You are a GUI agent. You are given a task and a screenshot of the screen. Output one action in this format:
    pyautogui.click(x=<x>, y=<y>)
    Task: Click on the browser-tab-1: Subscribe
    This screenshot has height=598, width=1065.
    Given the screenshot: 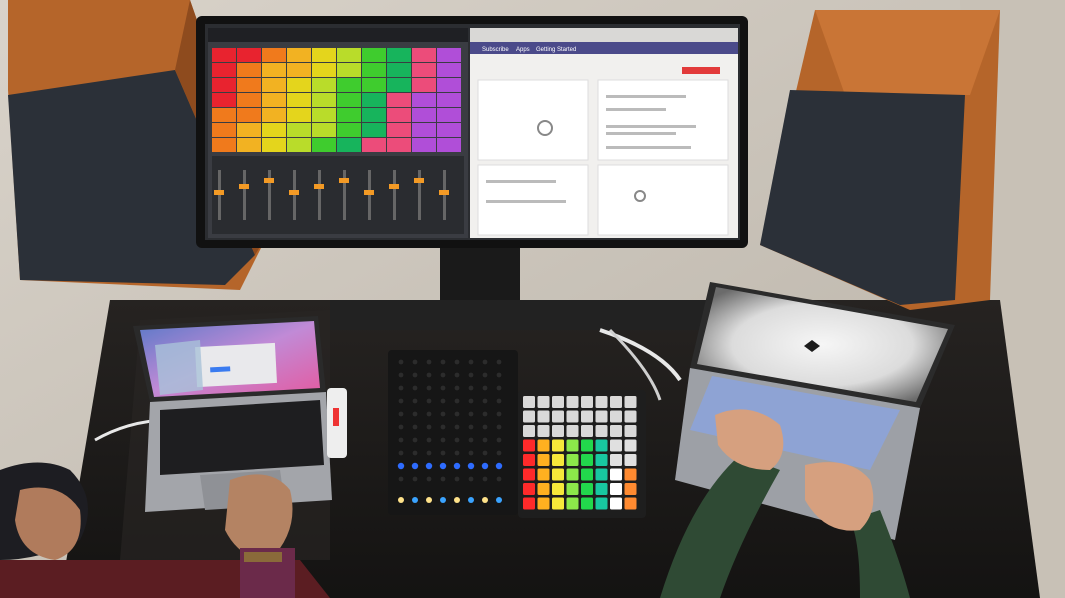 What is the action you would take?
    pyautogui.click(x=495, y=50)
    